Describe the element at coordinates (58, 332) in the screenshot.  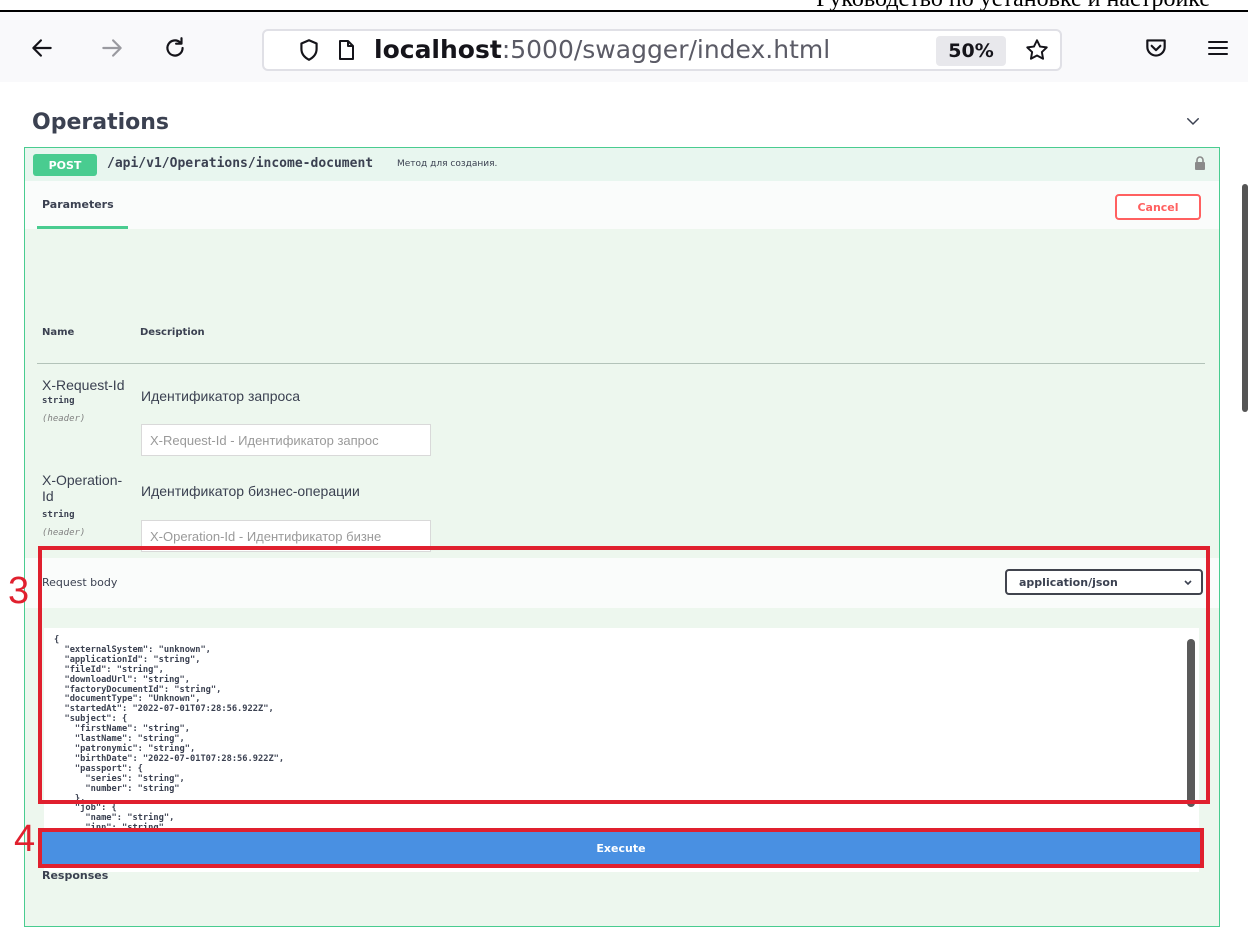
I see `column-header-name: Name` at that location.